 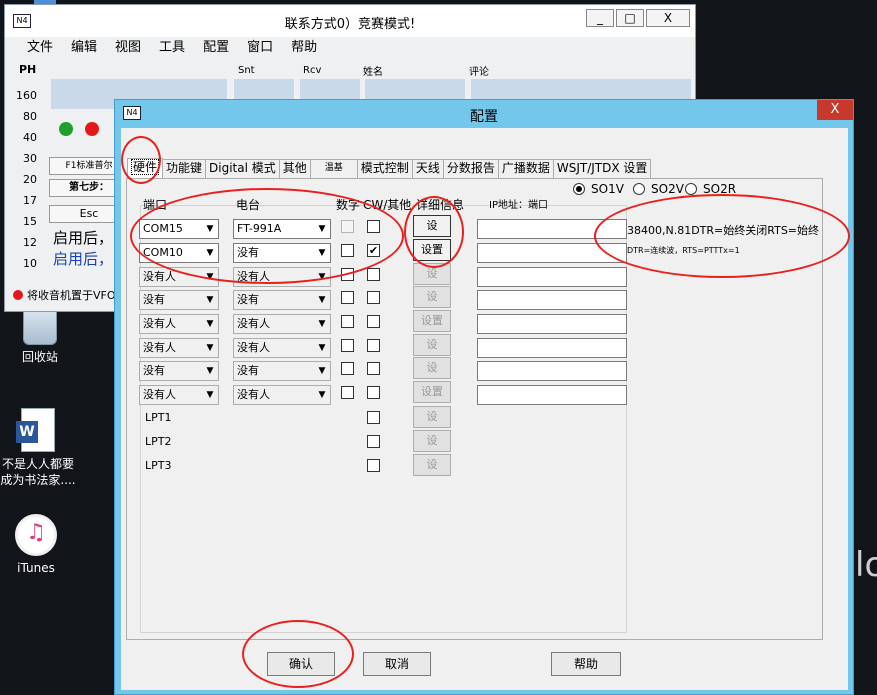 What do you see at coordinates (630, 18) in the screenshot?
I see `maximize-button: □` at bounding box center [630, 18].